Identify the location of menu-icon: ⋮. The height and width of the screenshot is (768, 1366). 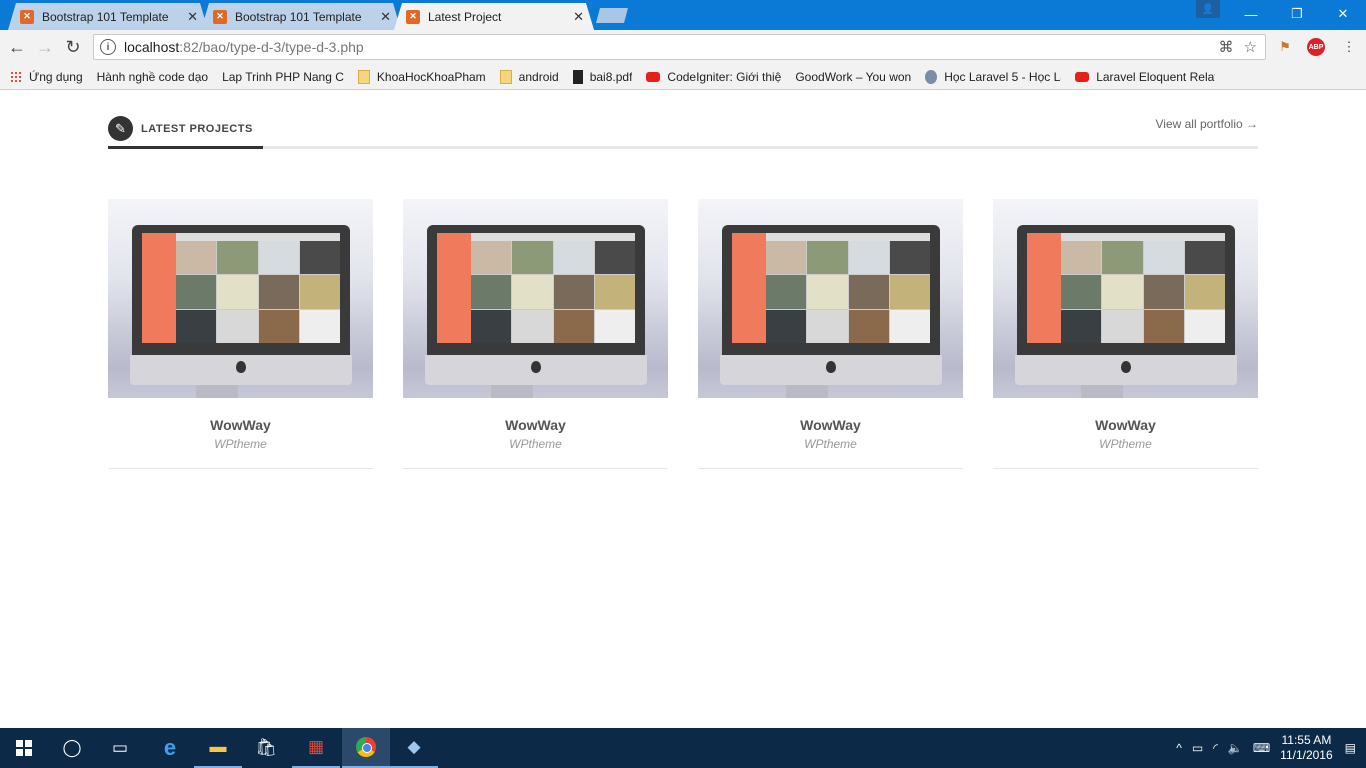
(1349, 47).